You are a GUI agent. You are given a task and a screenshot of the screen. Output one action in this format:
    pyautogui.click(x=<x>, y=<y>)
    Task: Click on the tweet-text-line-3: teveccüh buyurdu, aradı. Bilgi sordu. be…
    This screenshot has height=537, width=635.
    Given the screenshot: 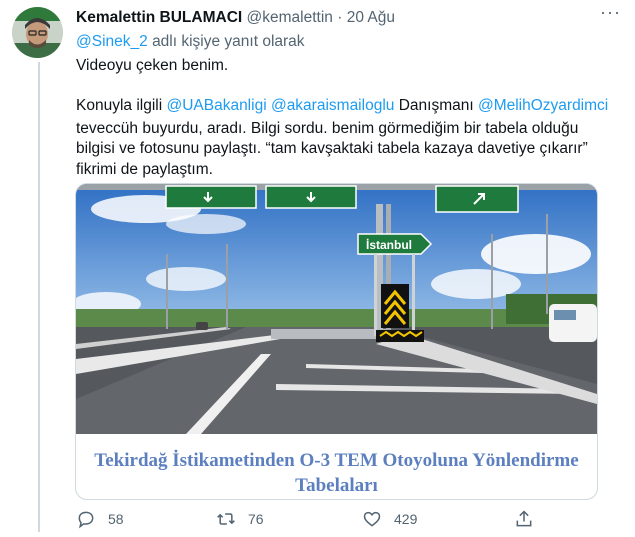 What is the action you would take?
    pyautogui.click(x=327, y=128)
    